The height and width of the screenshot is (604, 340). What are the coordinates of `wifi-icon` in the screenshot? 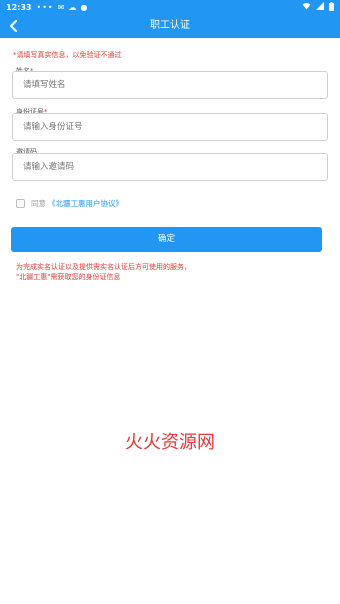 It's located at (306, 7).